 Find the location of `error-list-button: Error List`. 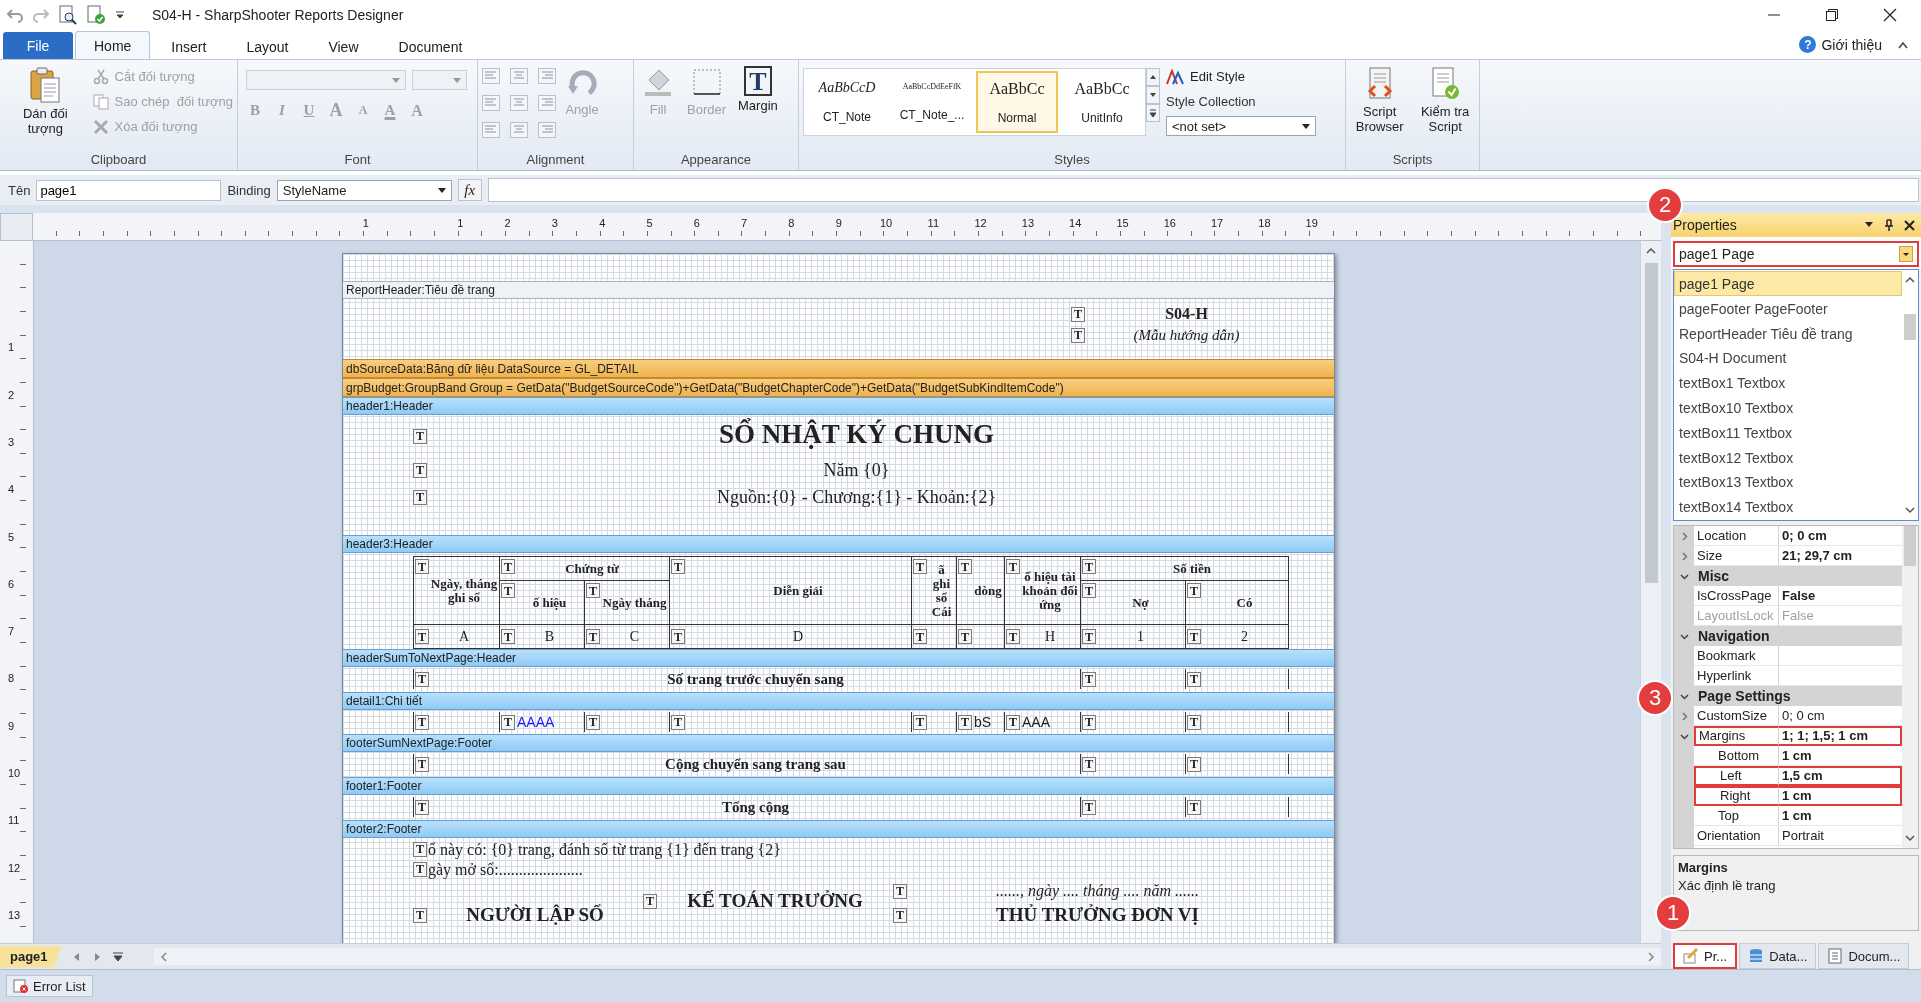

error-list-button: Error List is located at coordinates (49, 986).